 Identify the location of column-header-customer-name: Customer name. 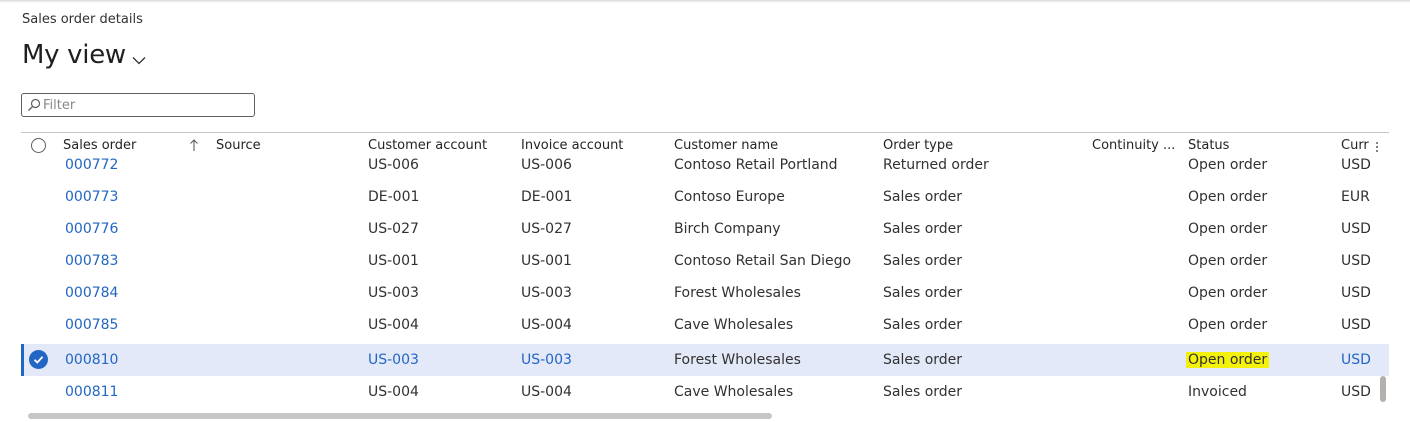
(726, 145).